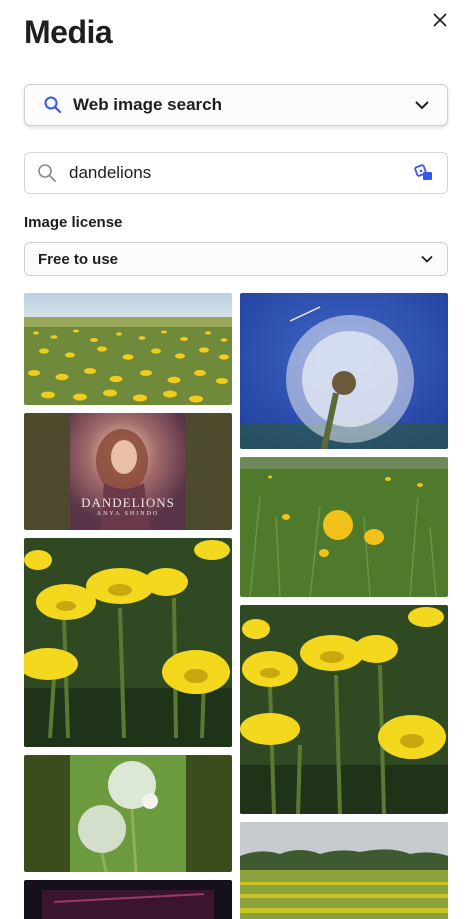  What do you see at coordinates (147, 104) in the screenshot?
I see `media-source-label: Web image search` at bounding box center [147, 104].